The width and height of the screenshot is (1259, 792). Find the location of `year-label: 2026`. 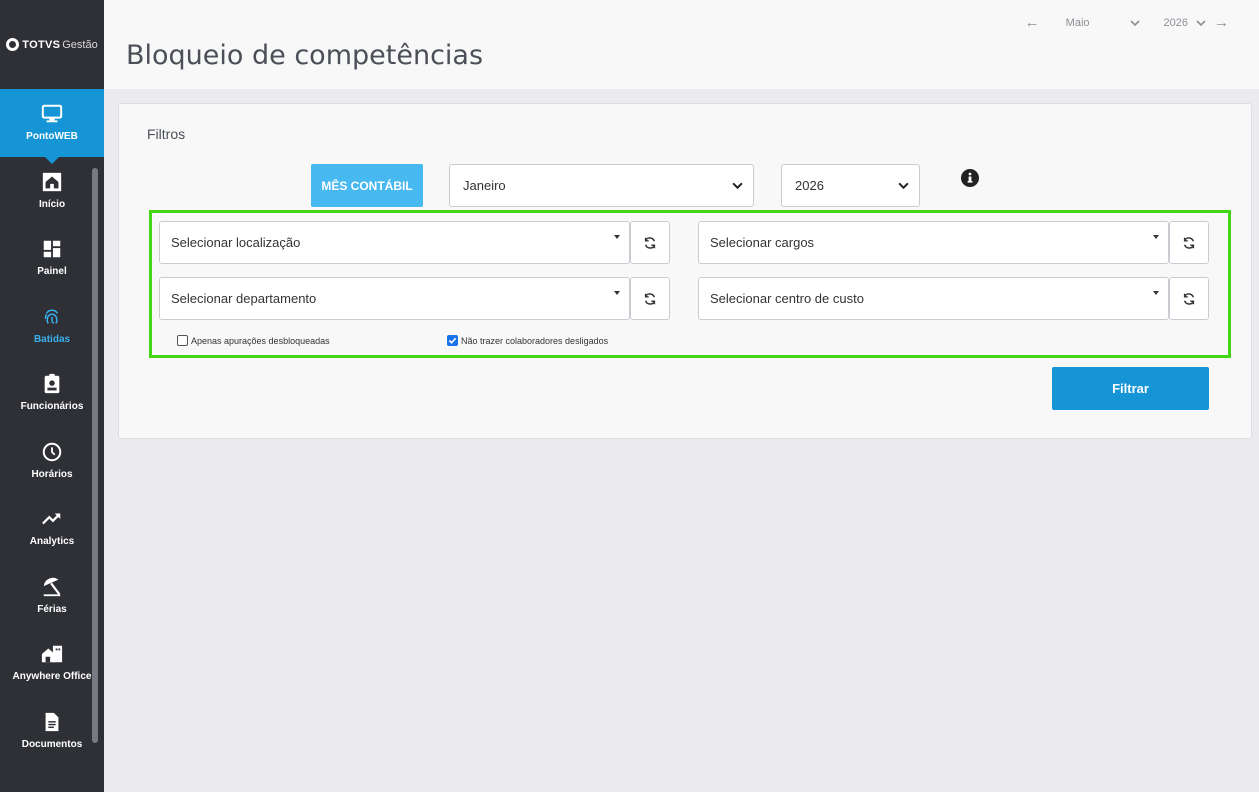

year-label: 2026 is located at coordinates (1175, 22).